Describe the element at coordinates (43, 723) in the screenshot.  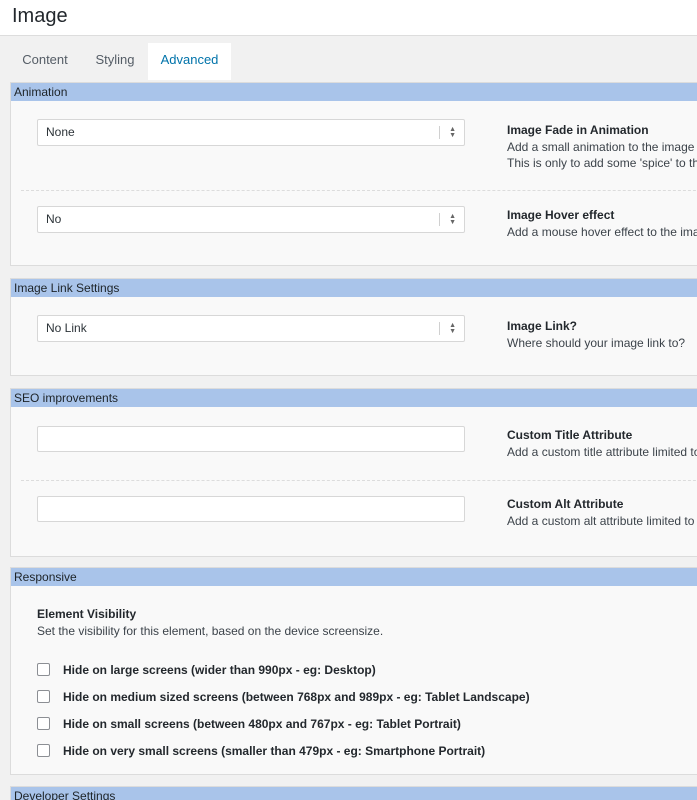
I see `hide-small-checkbox` at that location.